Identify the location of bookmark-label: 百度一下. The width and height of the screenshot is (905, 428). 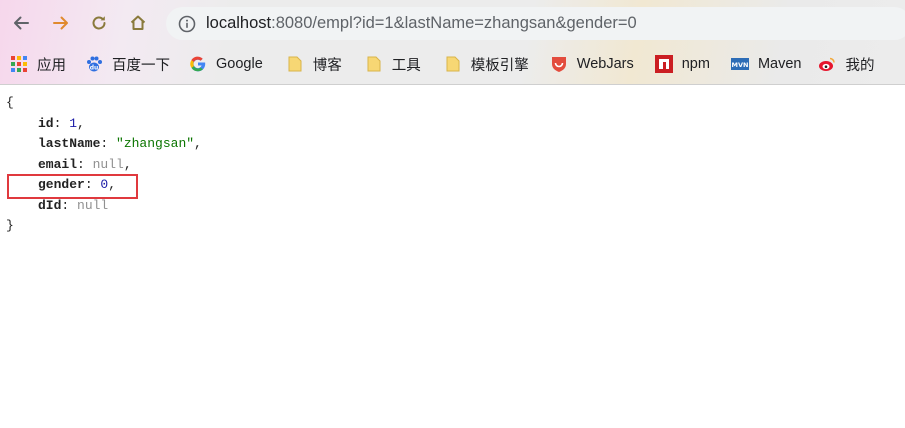
(141, 65).